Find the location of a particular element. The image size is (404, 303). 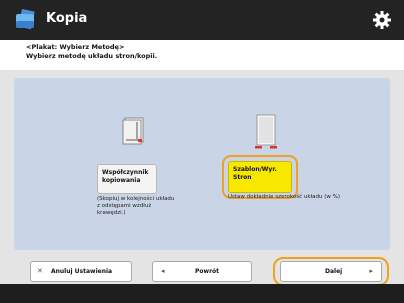

back-button: ◂ Powrót is located at coordinates (202, 271).